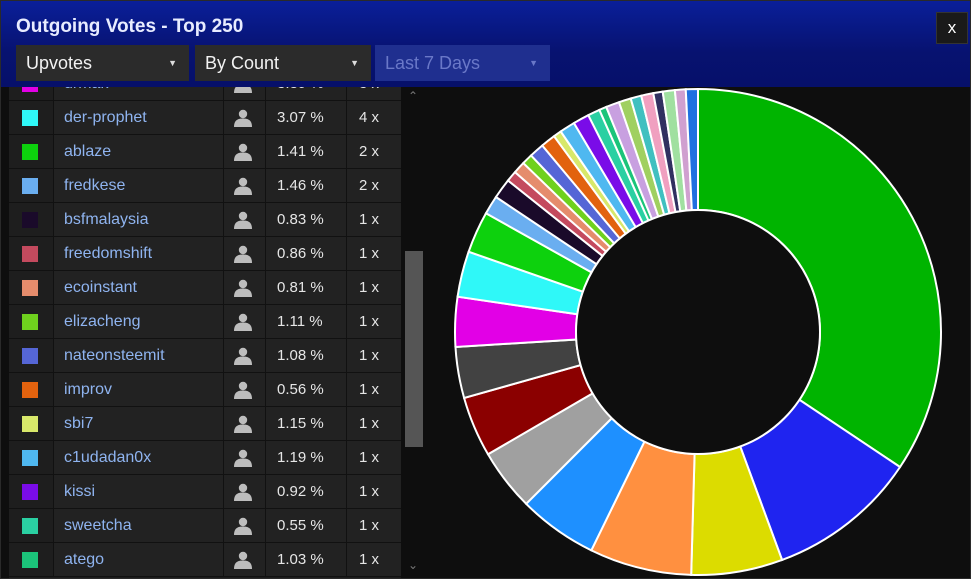 The image size is (971, 579). What do you see at coordinates (283, 63) in the screenshot?
I see `sort-dropdown: By Count ▼` at bounding box center [283, 63].